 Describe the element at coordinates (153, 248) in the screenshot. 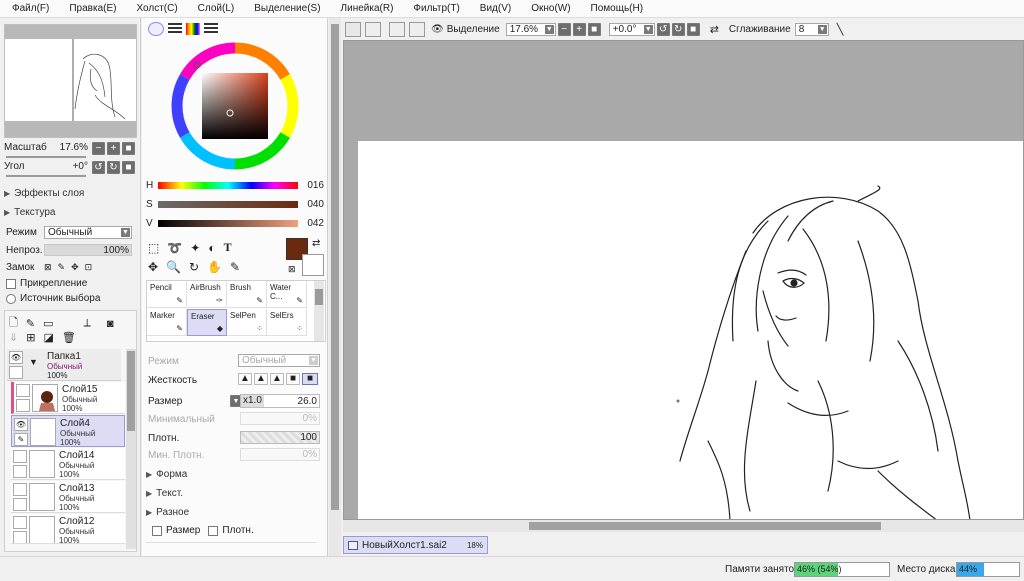

I see `rect-select-icon: ⬚` at that location.